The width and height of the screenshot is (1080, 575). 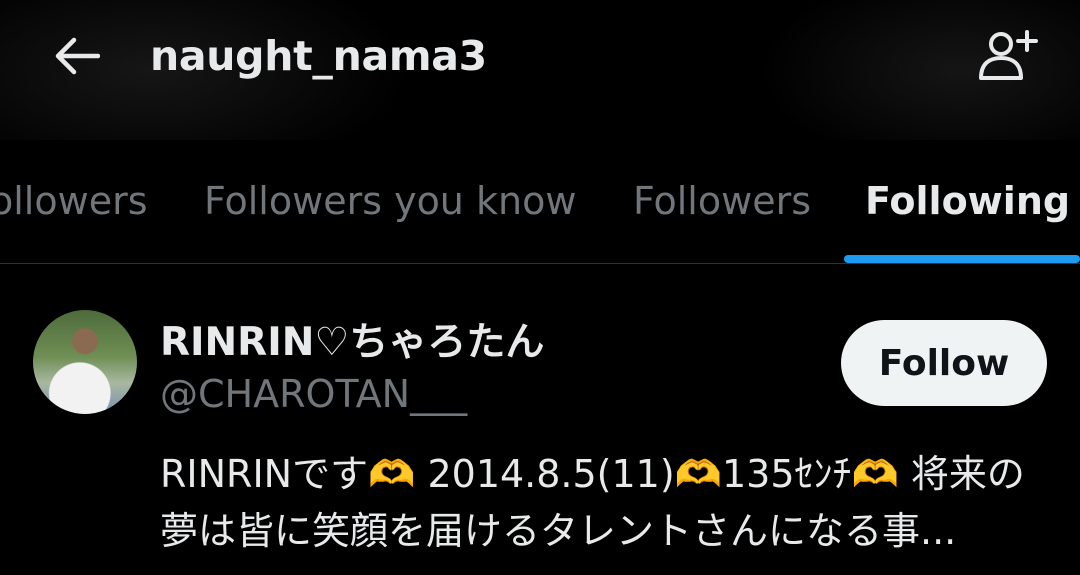 I want to click on tab-following: Following, so click(x=967, y=201).